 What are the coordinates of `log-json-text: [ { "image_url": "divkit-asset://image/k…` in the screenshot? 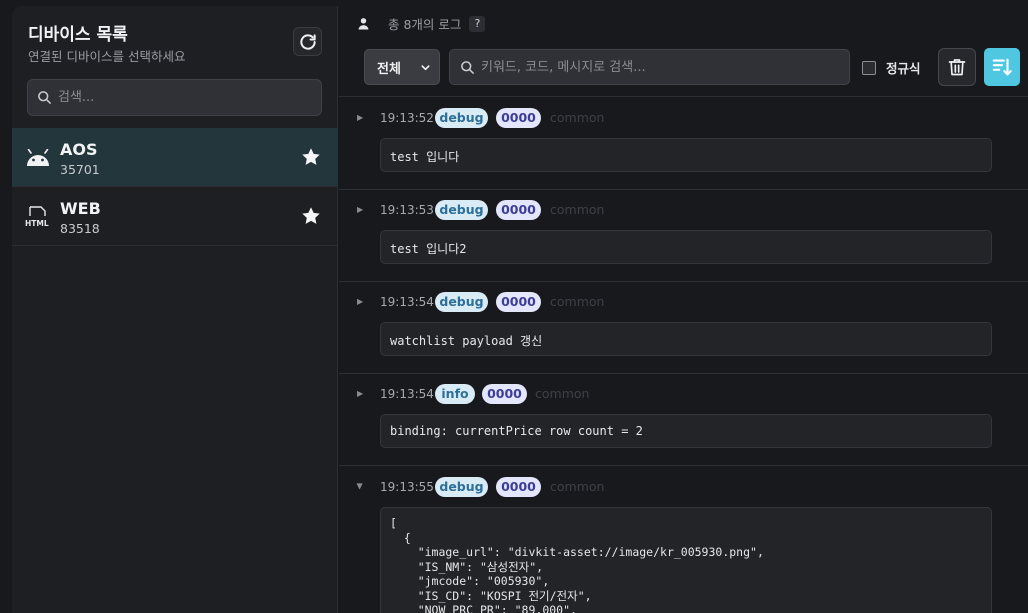 It's located at (577, 564).